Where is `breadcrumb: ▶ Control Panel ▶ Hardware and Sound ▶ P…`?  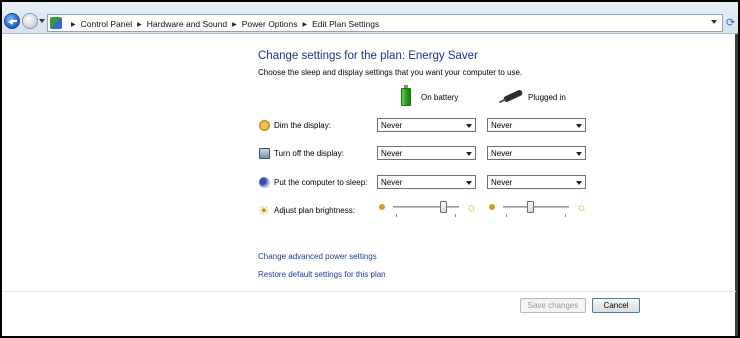
breadcrumb: ▶ Control Panel ▶ Hardware and Sound ▶ P… is located at coordinates (222, 24).